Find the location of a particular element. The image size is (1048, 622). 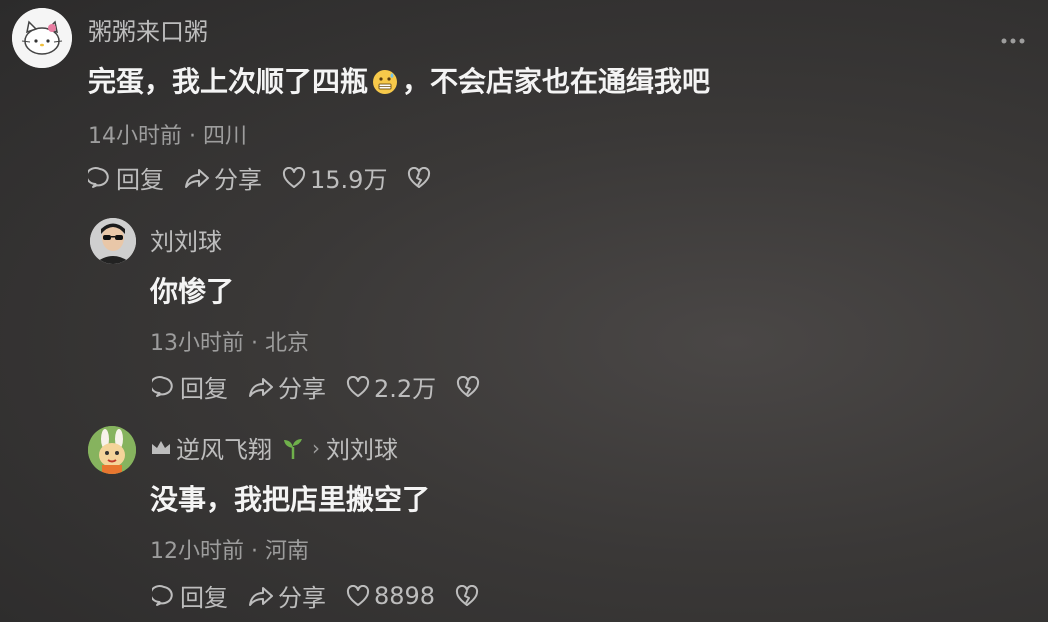

comment-2-actions: 回复 分享 2.2万 is located at coordinates (328, 386).